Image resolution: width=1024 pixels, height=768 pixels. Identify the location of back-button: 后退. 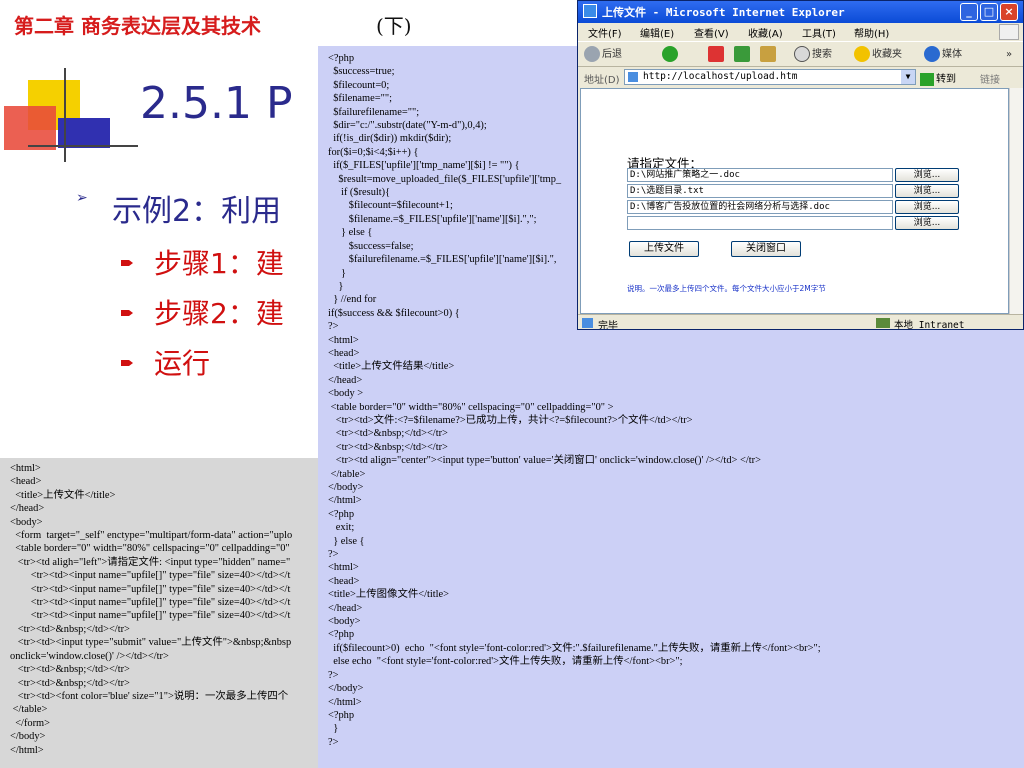
(603, 55).